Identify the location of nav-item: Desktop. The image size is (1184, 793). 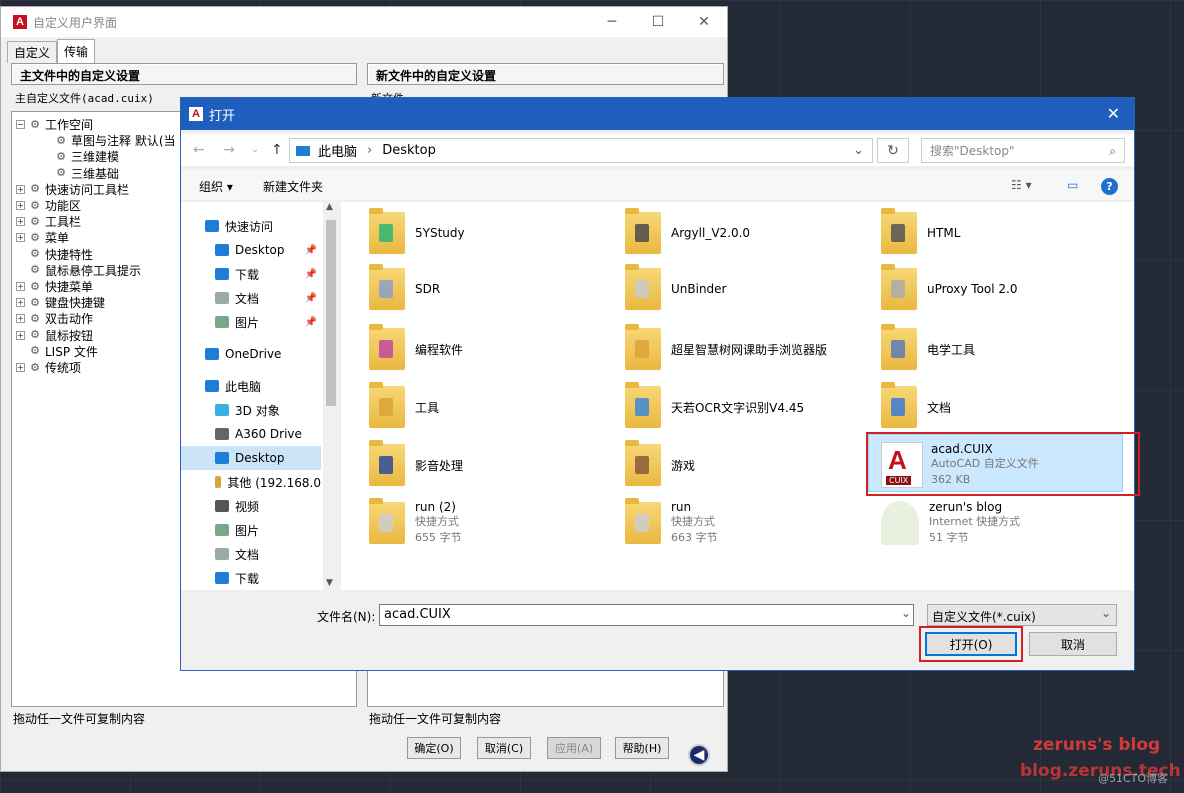
(251, 458).